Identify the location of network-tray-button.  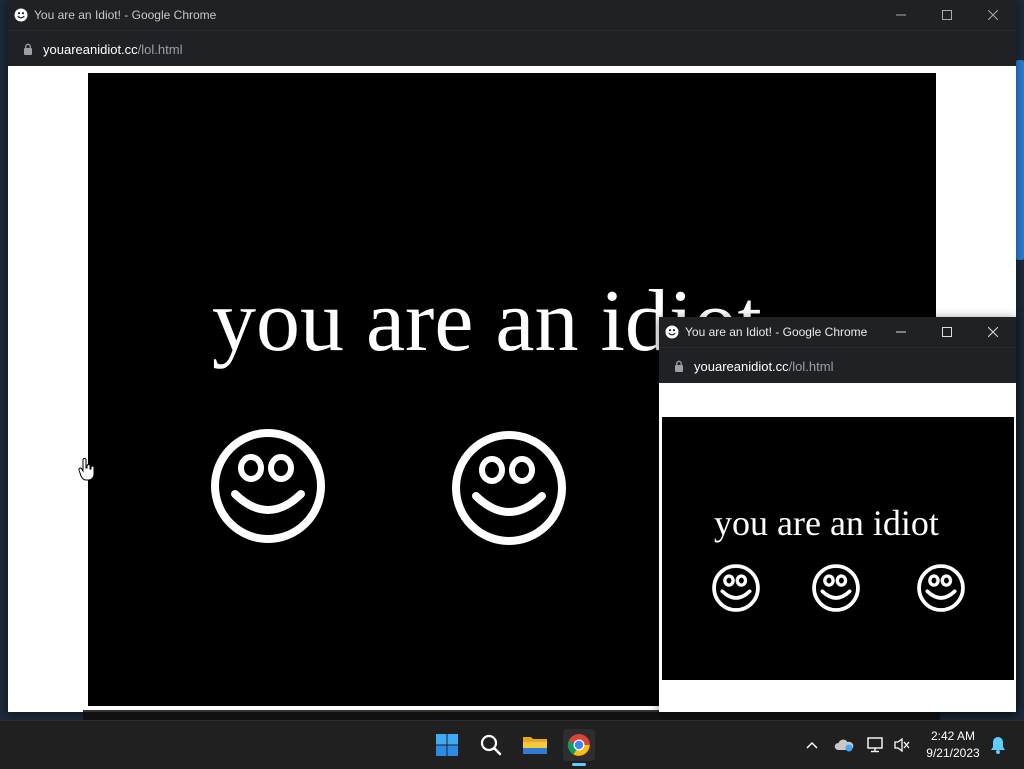
(876, 745).